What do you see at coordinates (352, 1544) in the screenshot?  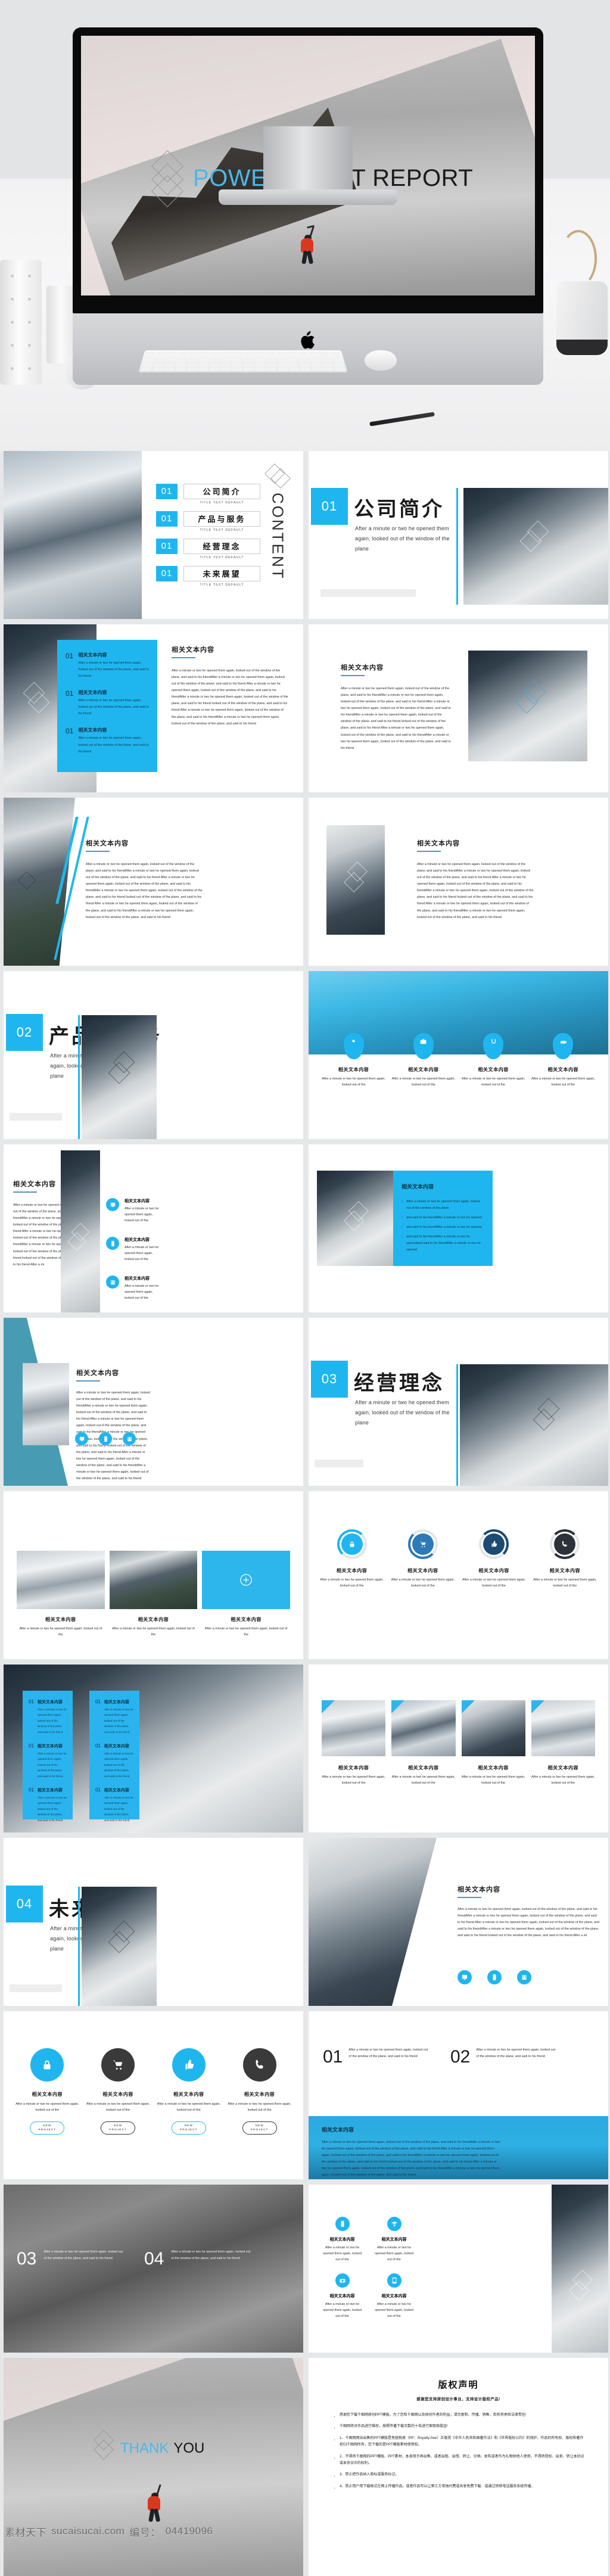 I see `ring-progress` at bounding box center [352, 1544].